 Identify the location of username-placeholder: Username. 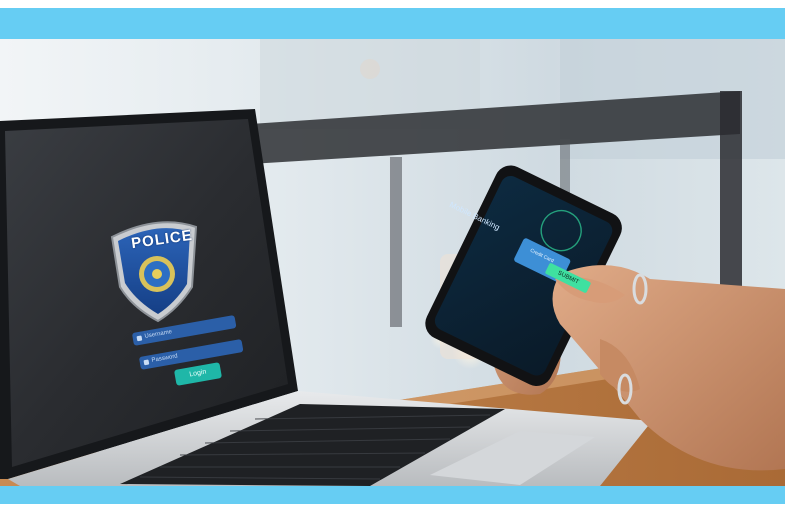
(158, 334).